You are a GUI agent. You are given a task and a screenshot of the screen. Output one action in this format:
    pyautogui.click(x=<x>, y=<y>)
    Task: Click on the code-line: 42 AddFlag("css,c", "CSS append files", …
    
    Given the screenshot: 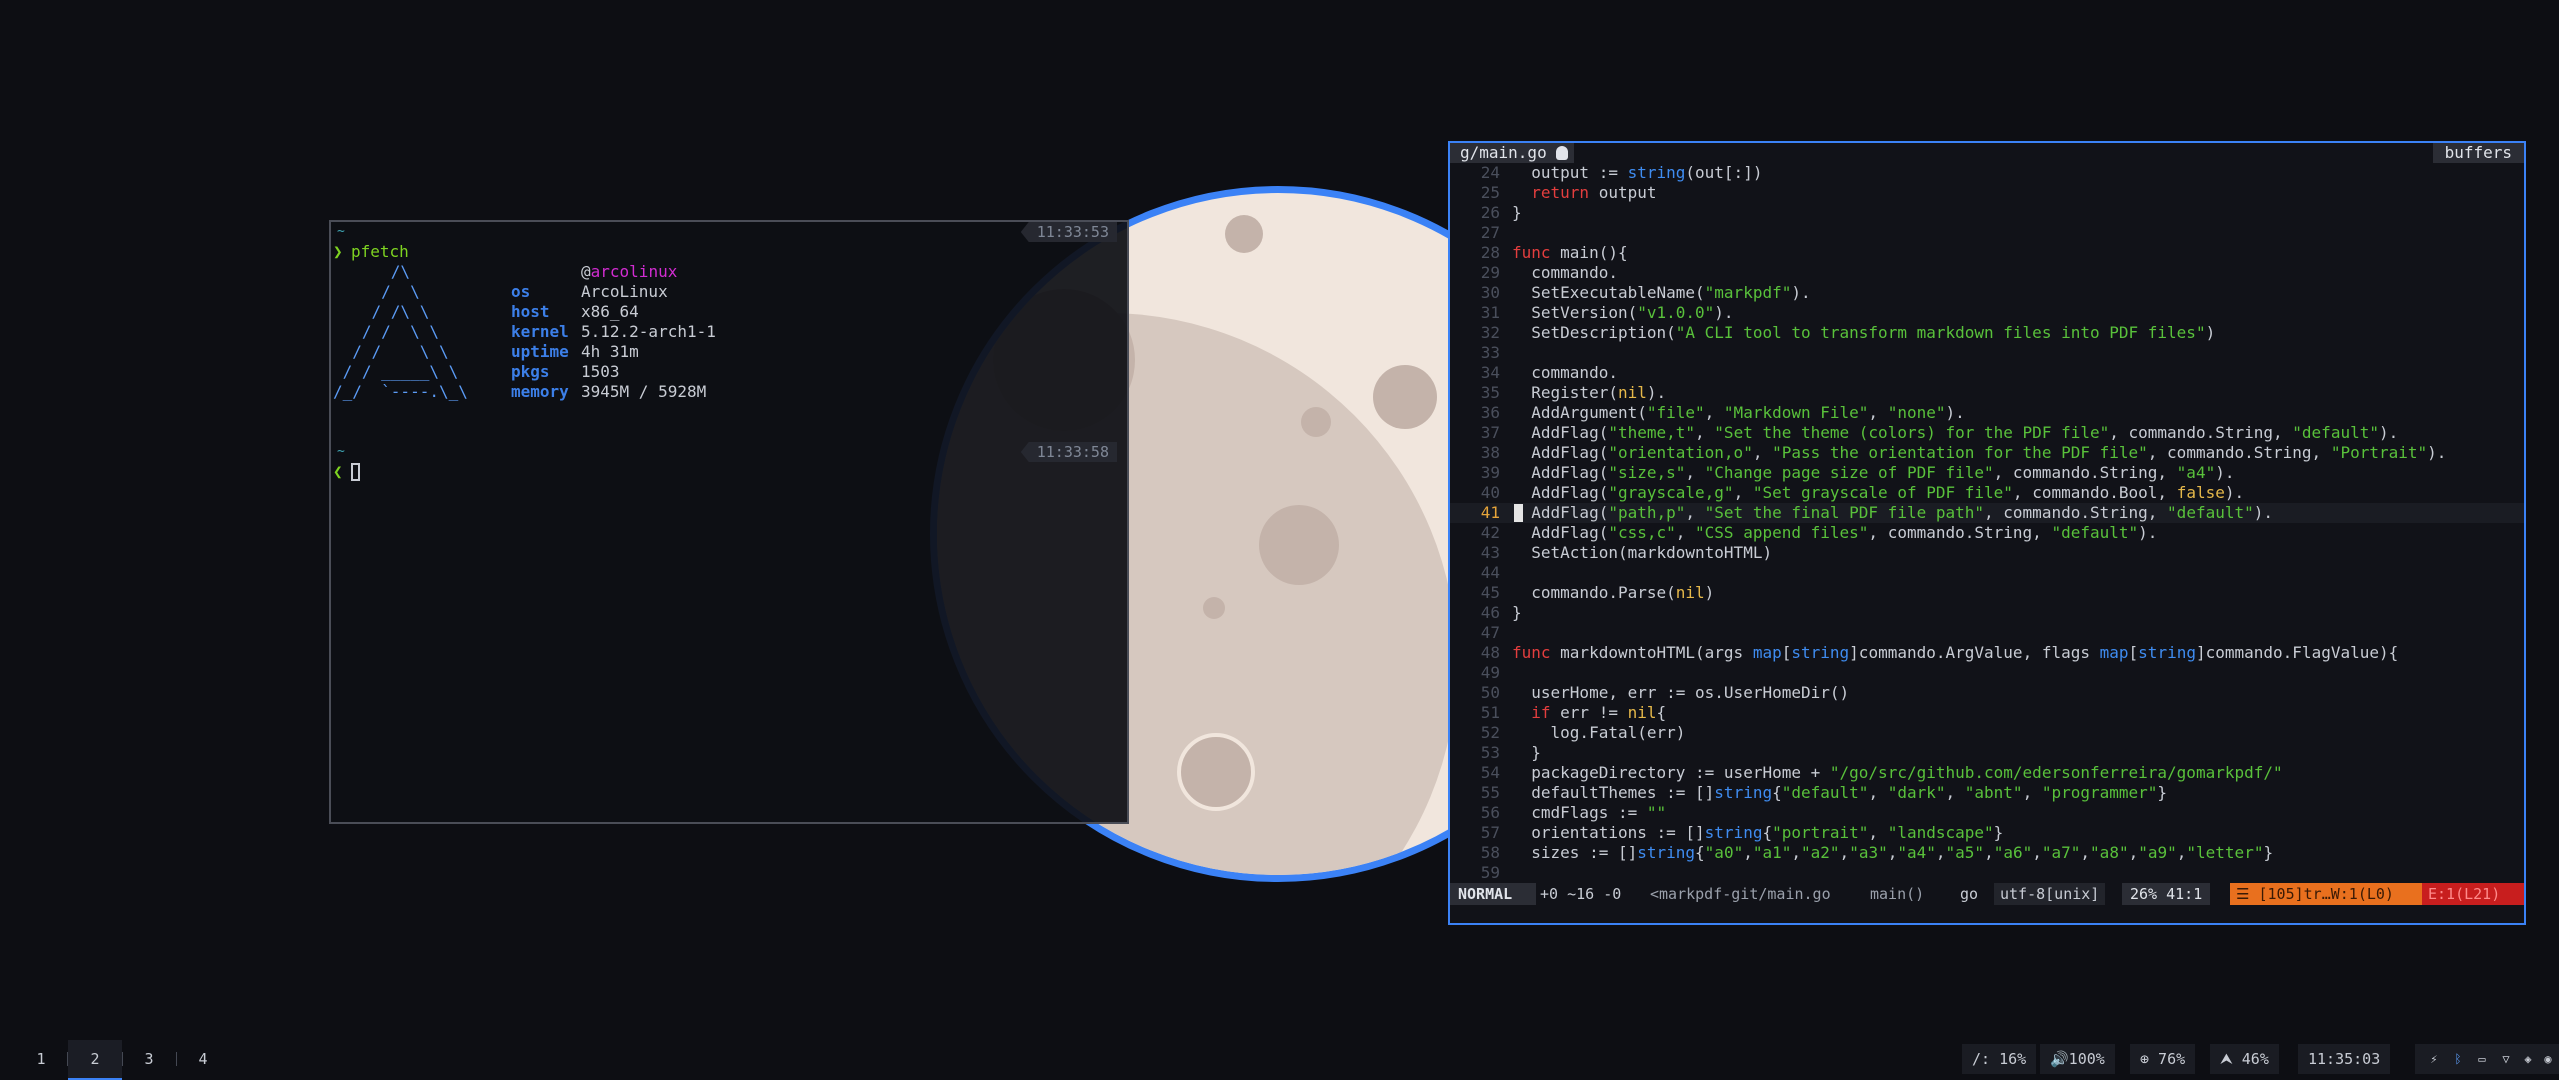 What is the action you would take?
    pyautogui.click(x=1987, y=533)
    